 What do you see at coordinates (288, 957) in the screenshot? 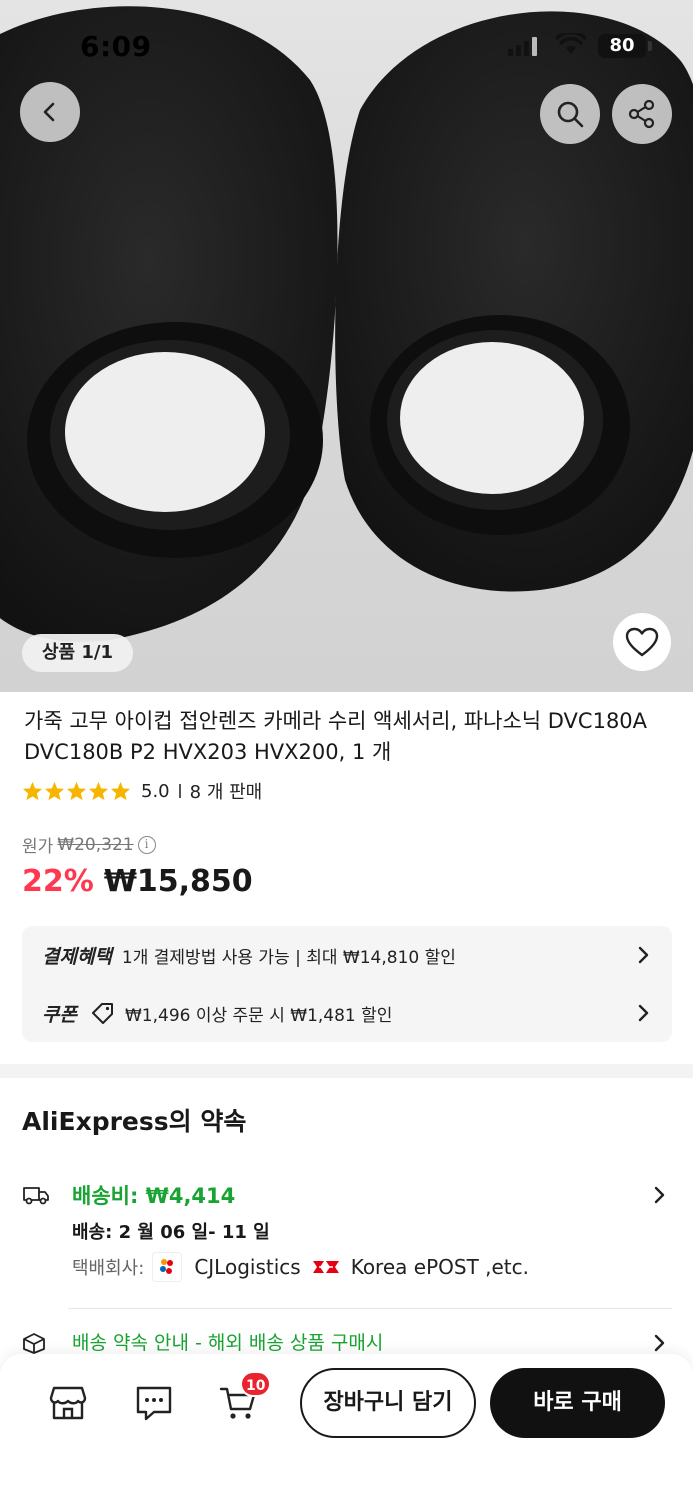
I see `payment-benefit-text: 1개 결제방법 사용 가능 | 최대 ₩14,810 할인` at bounding box center [288, 957].